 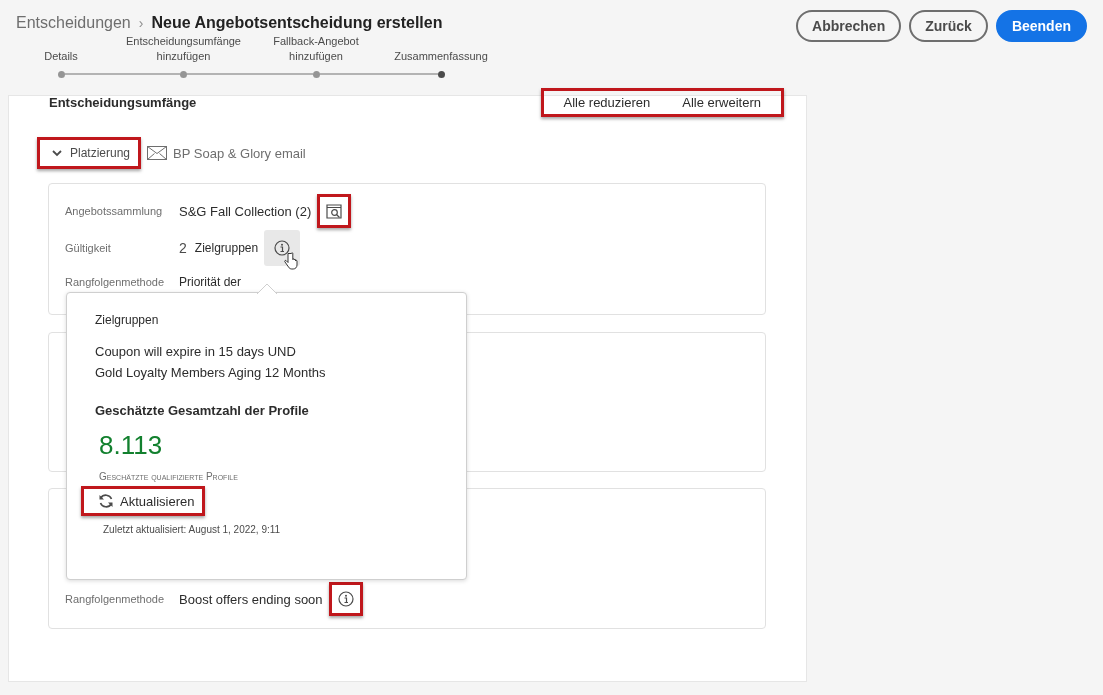 What do you see at coordinates (131, 445) in the screenshot?
I see `profile-count: 8.113` at bounding box center [131, 445].